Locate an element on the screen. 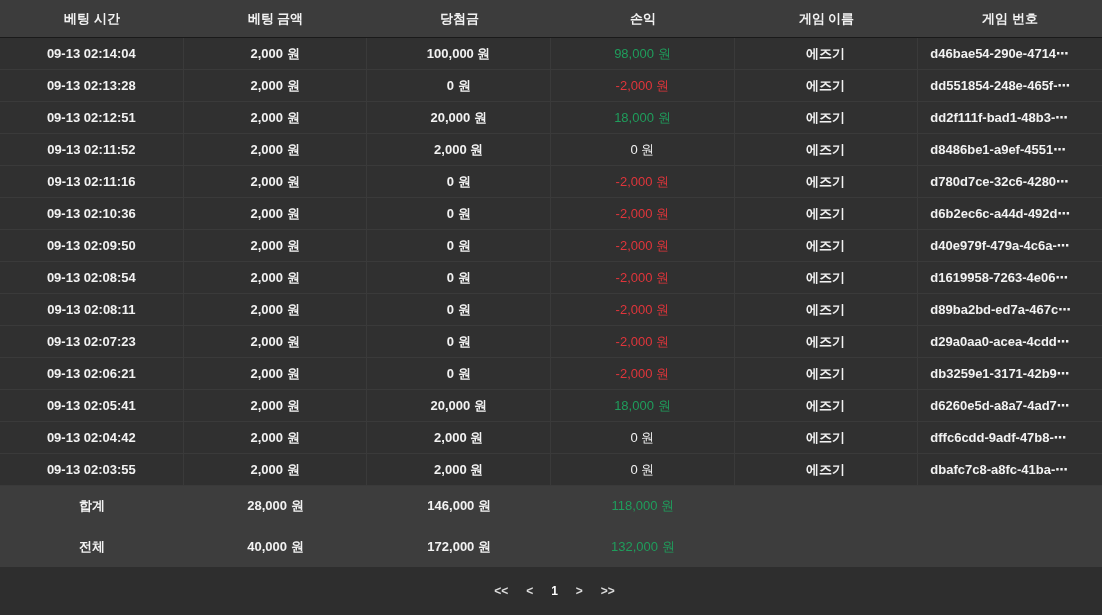  table-cell-text: d40e979f-479a-4c6a-⋯ is located at coordinates (1000, 246).